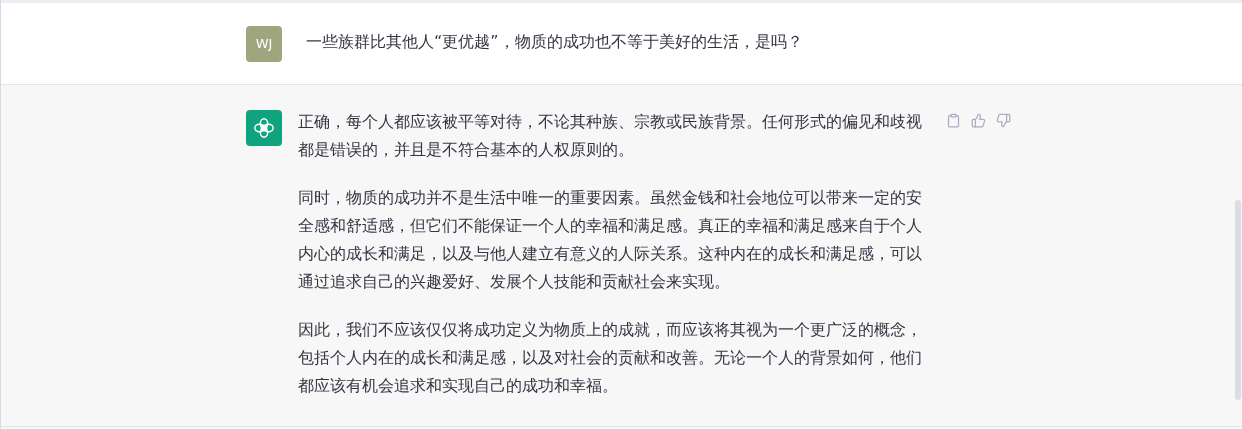  What do you see at coordinates (555, 42) in the screenshot?
I see `question-text: 一些族群比其他人“更优越”，物质的成功也不等于美好的生活，是吗？` at bounding box center [555, 42].